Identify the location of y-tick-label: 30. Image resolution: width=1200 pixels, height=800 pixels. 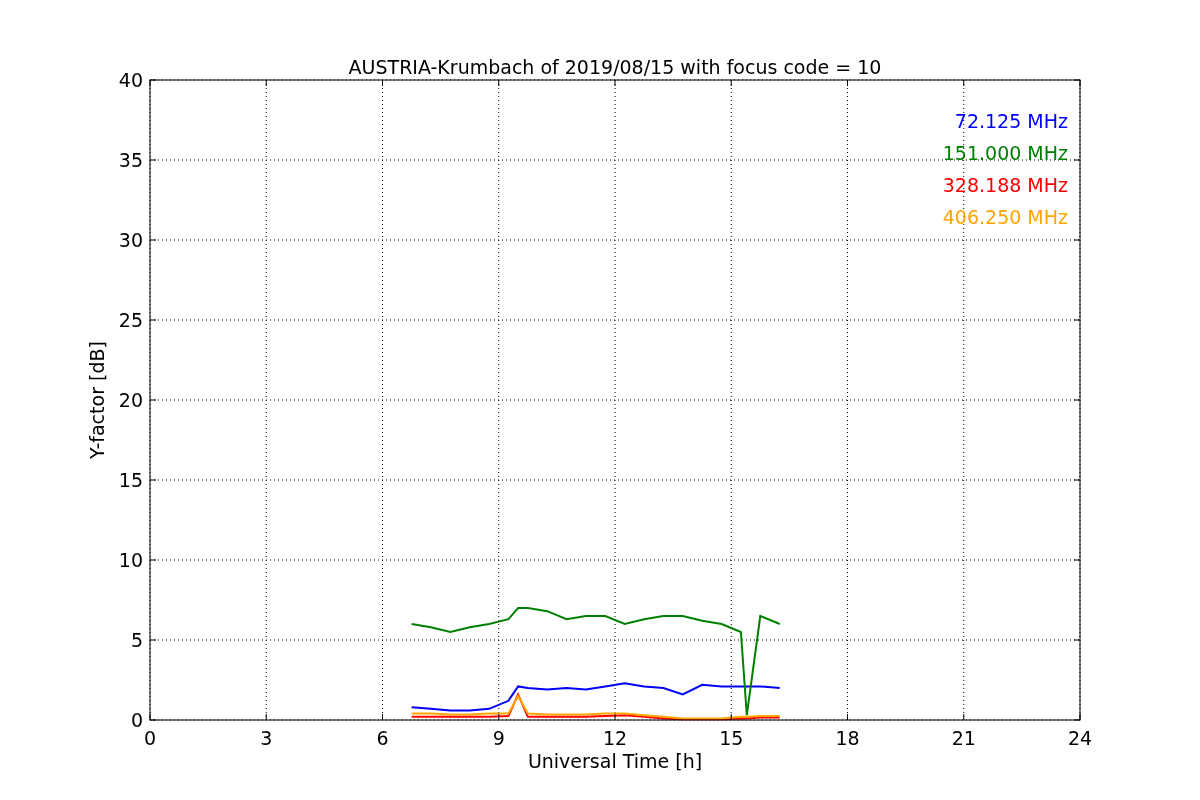
(130, 240).